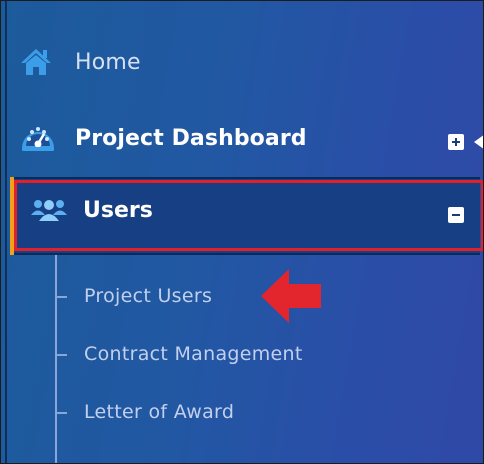  Describe the element at coordinates (56, 359) in the screenshot. I see `submenu-tree-line` at that location.